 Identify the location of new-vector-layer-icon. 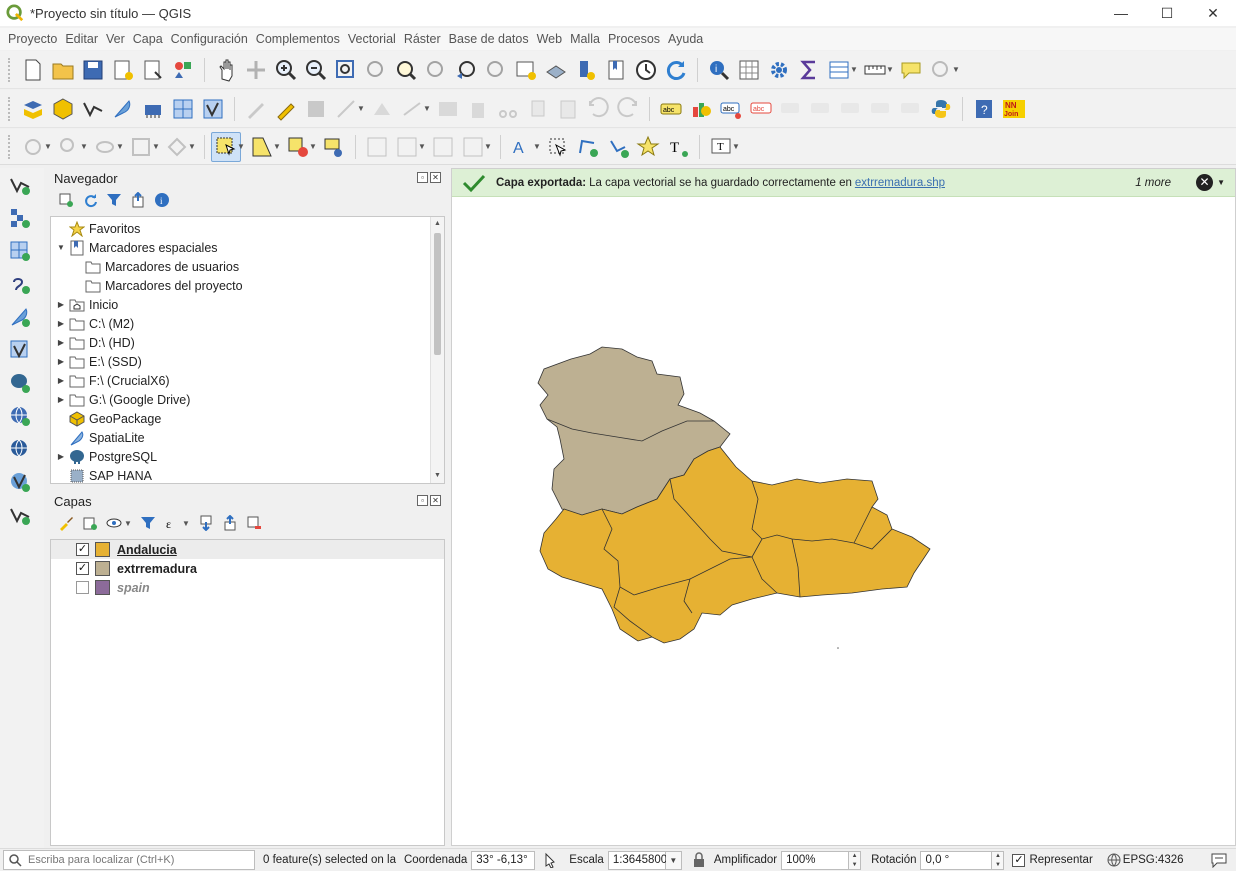
(93, 109).